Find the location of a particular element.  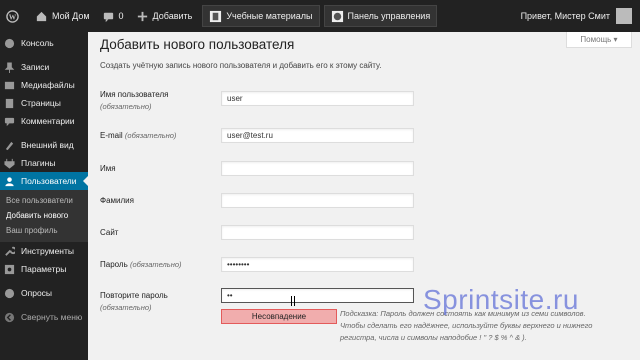

sidebar-item-pages: Страницы is located at coordinates (44, 103).